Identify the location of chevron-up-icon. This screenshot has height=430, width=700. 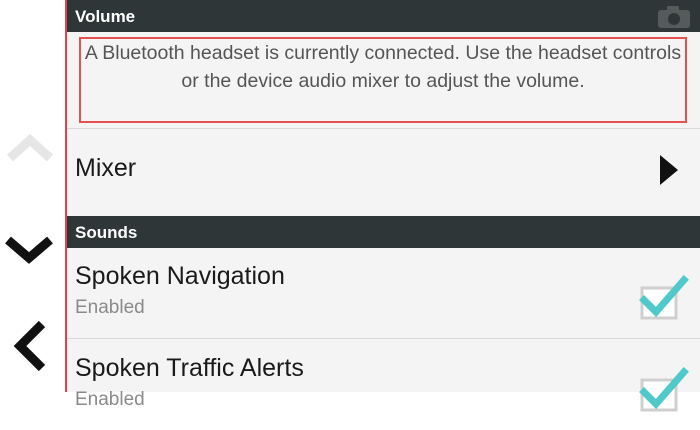
(30, 147).